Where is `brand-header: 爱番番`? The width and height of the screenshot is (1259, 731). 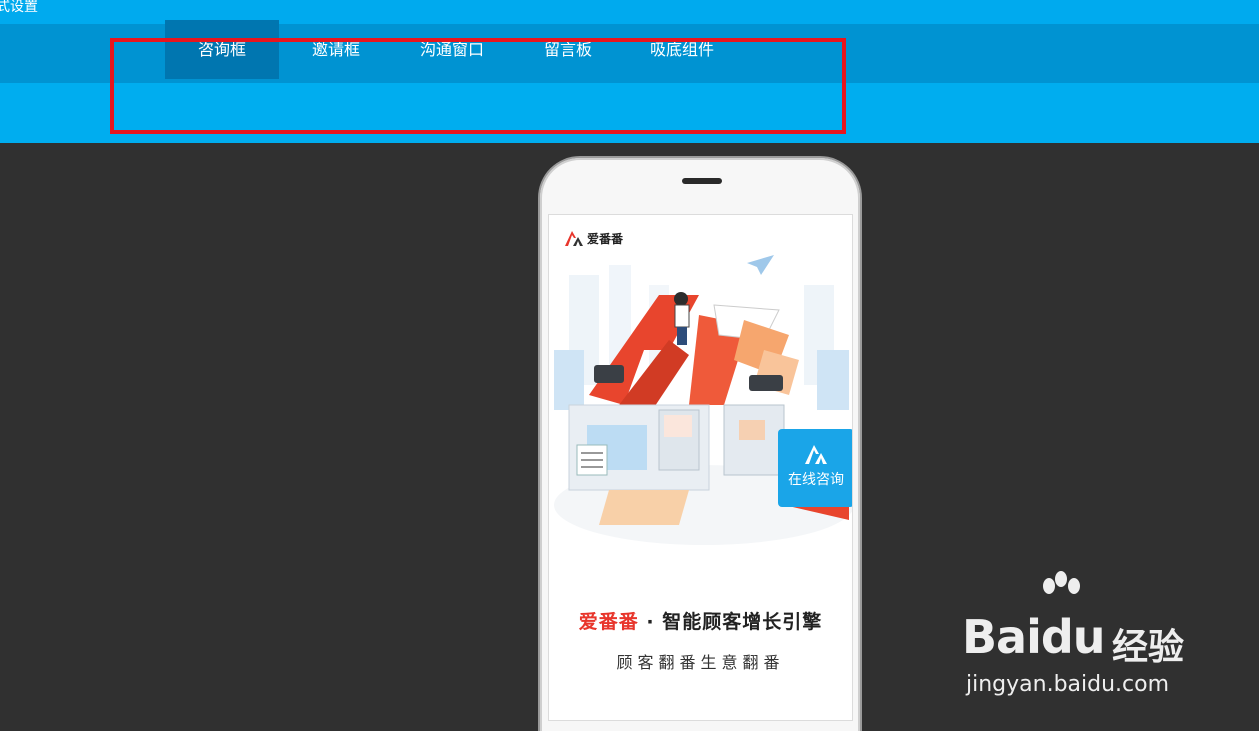 brand-header: 爱番番 is located at coordinates (593, 238).